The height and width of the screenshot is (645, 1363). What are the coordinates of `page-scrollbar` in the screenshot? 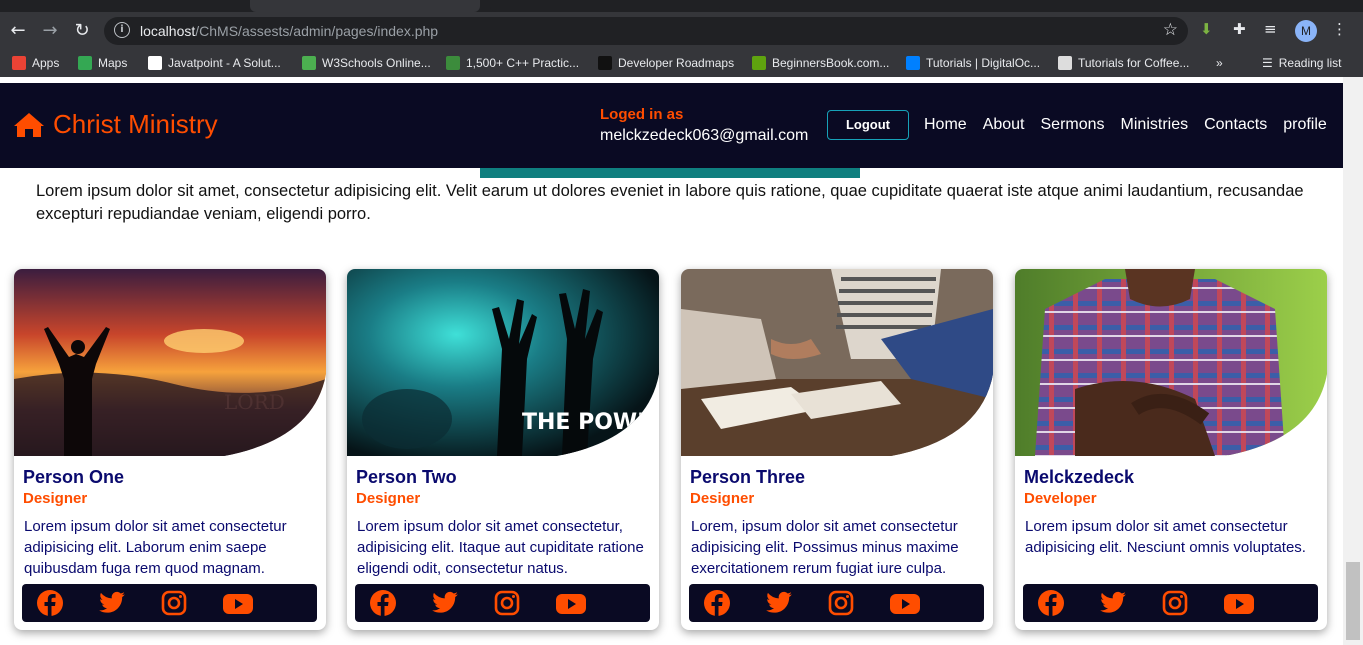 It's located at (1353, 361).